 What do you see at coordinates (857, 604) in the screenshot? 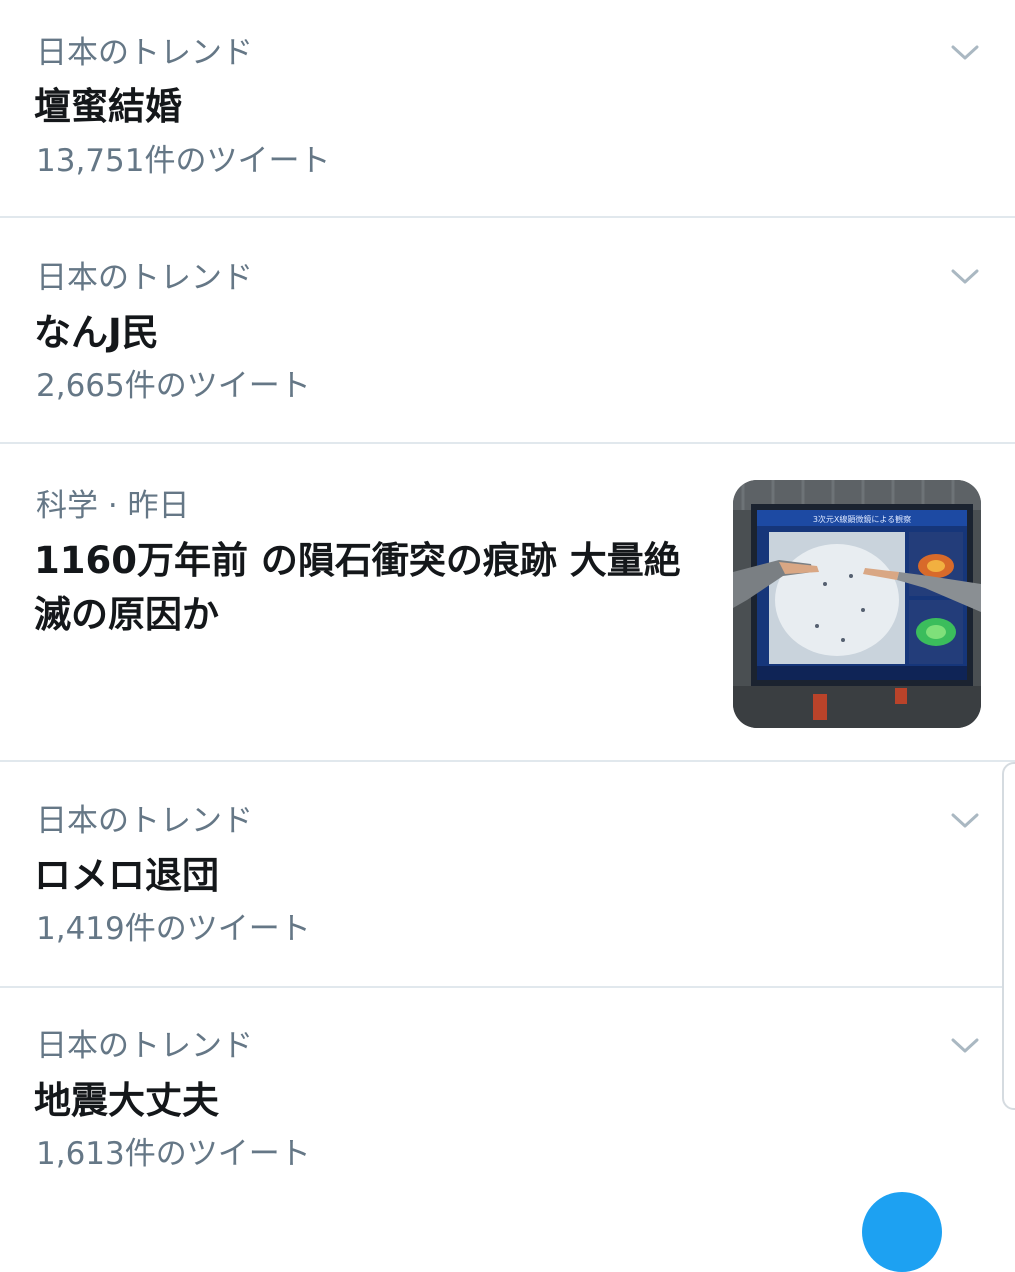
I see `news-thumbnail: 3次元X線顕微鏡による観察` at bounding box center [857, 604].